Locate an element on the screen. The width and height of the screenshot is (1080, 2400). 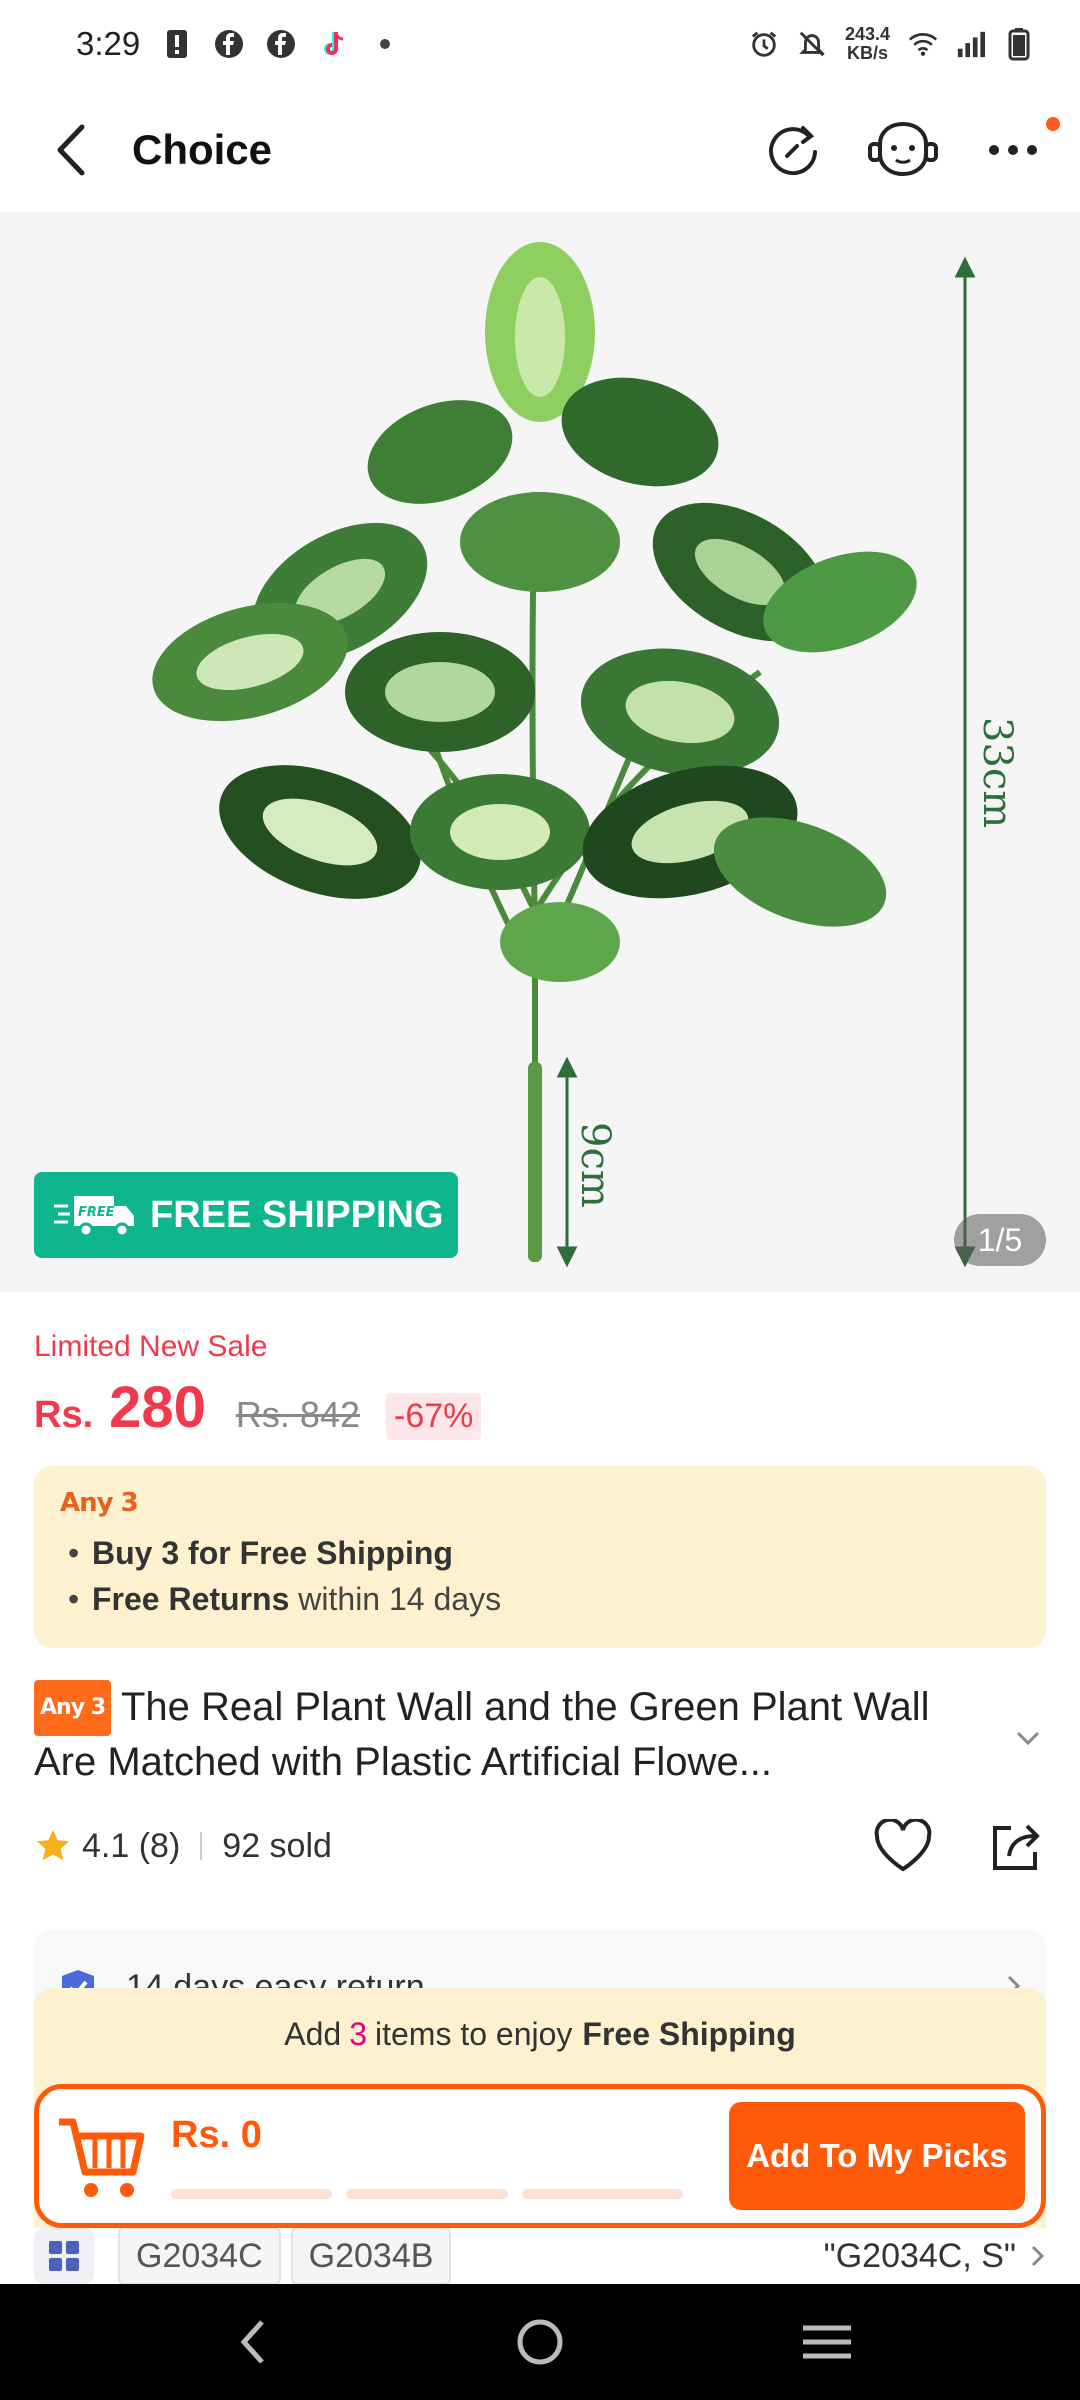
promo-item-bold: Free Returns is located at coordinates (191, 1599).